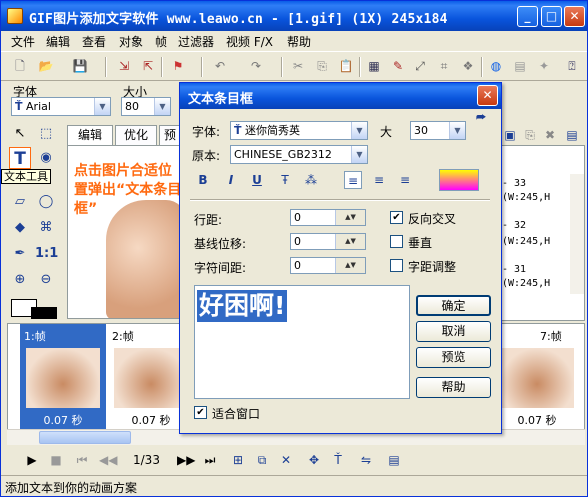 The image size is (588, 497). I want to click on underline-button: U, so click(257, 180).